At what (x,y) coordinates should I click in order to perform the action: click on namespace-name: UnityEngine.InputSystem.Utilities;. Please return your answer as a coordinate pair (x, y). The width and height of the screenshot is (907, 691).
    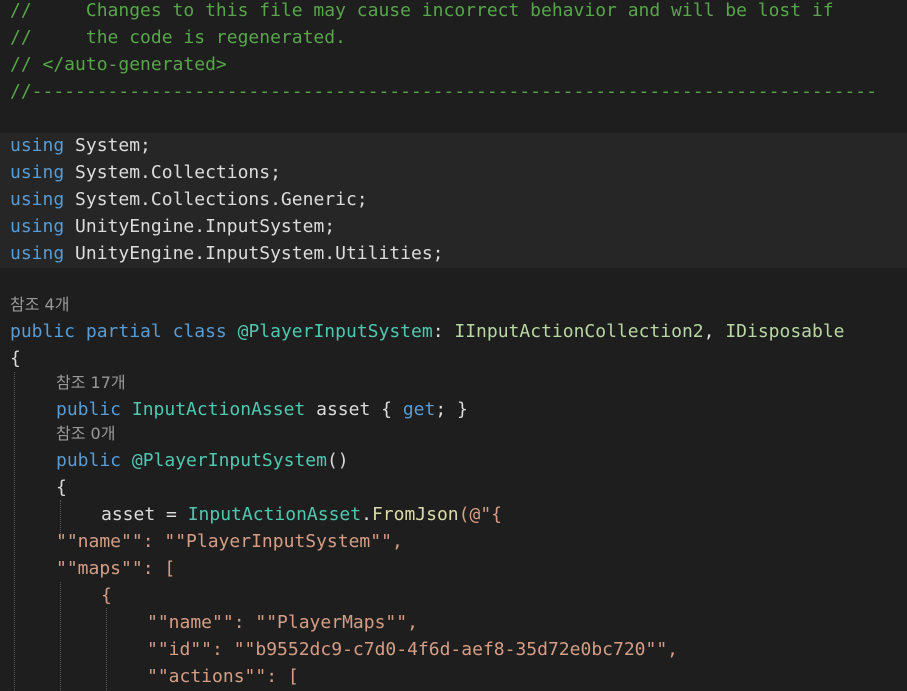
    Looking at the image, I should click on (259, 253).